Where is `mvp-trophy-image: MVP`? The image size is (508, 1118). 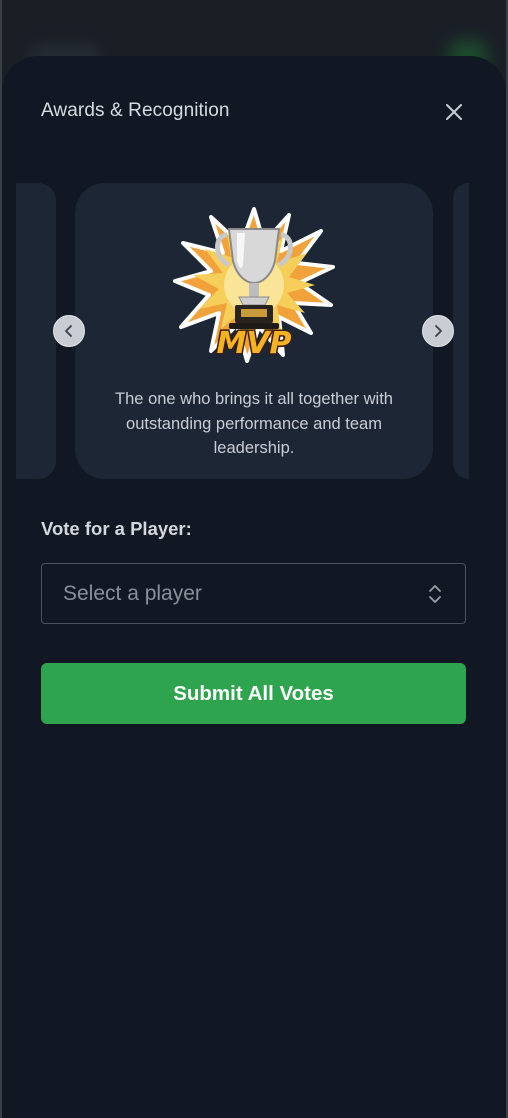 mvp-trophy-image: MVP is located at coordinates (254, 285).